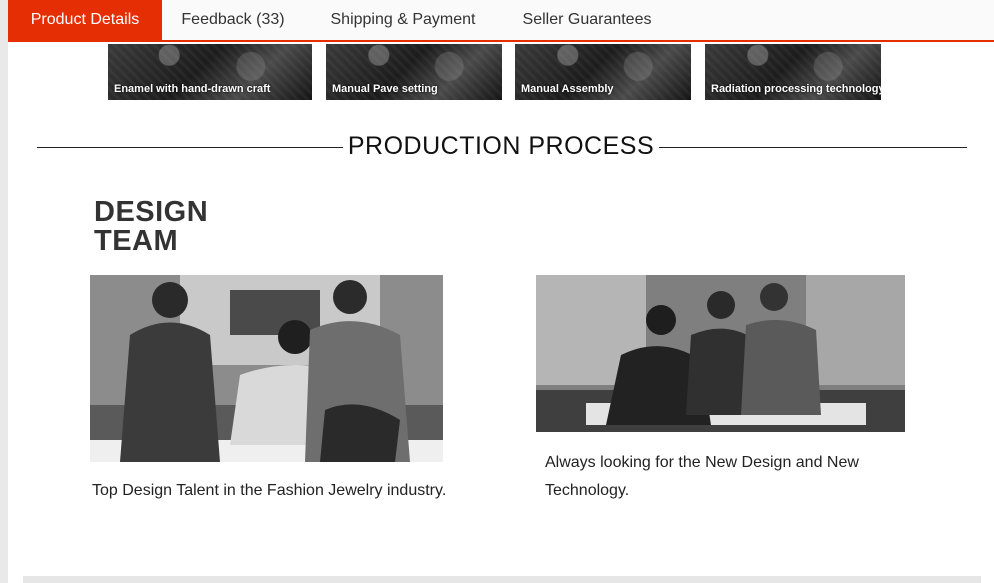 The width and height of the screenshot is (994, 583). Describe the element at coordinates (603, 72) in the screenshot. I see `craft-image-assembly: Manual Assembly` at that location.